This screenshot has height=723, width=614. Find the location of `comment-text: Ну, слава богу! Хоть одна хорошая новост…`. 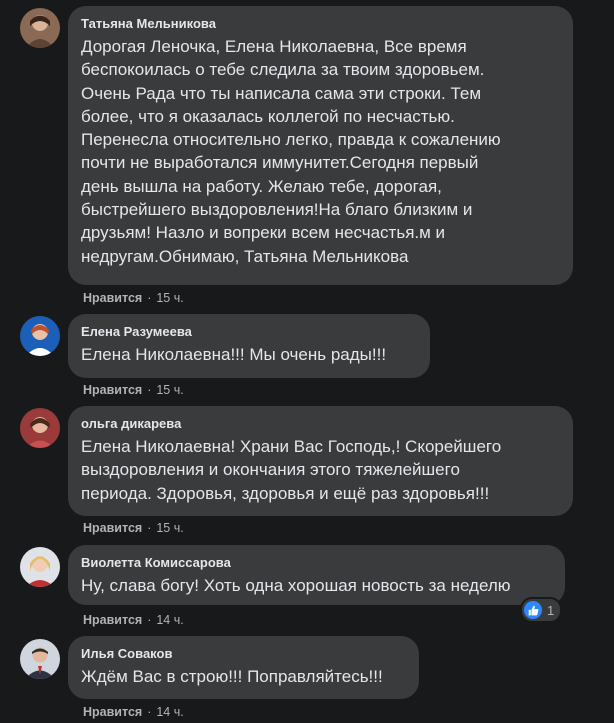

comment-text: Ну, слава богу! Хоть одна хорошая новост… is located at coordinates (296, 585).